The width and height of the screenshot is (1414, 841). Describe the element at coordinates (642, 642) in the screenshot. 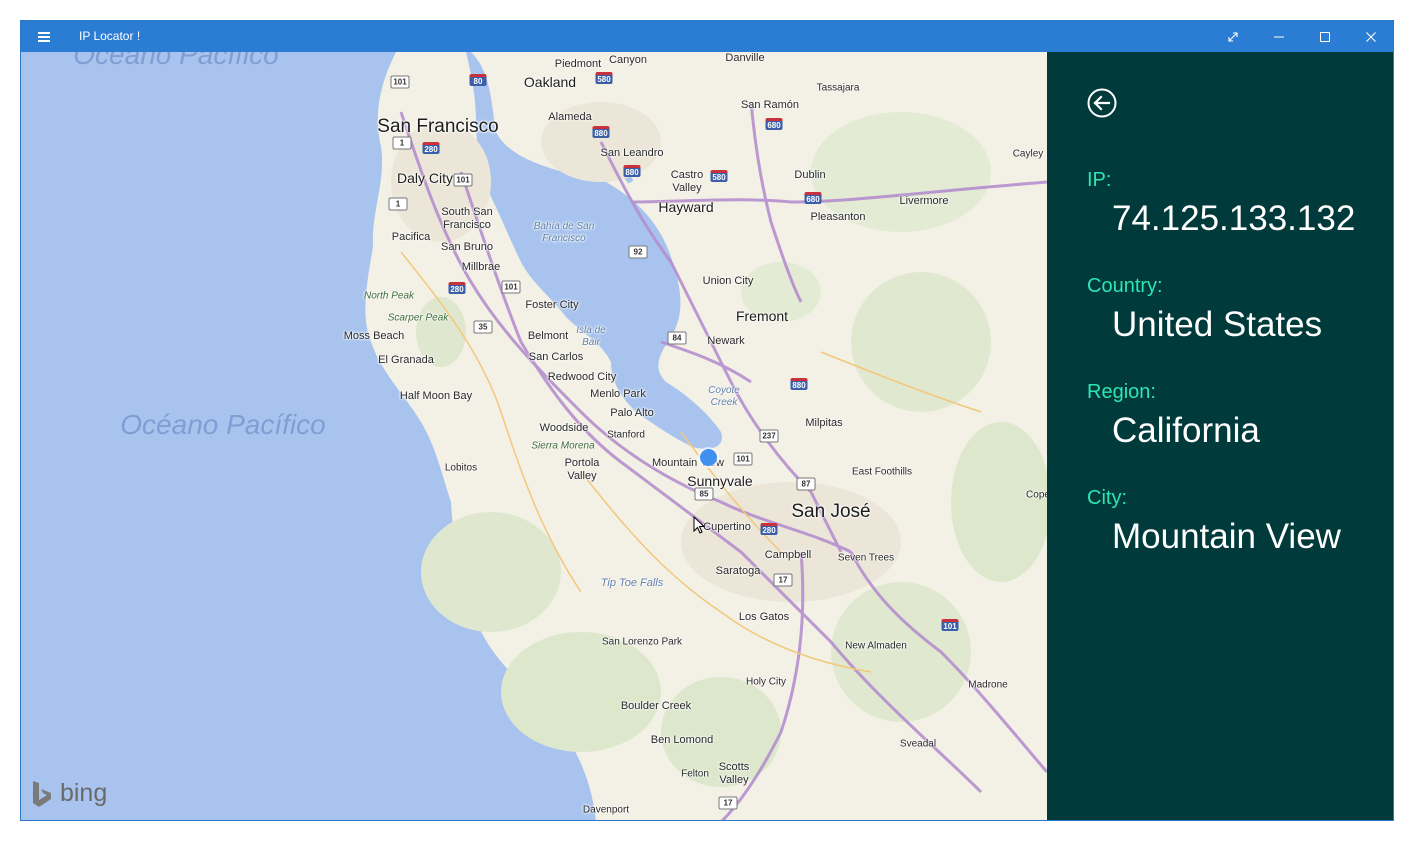

I see `map-label-san-lorenzo-park: San Lorenzo Park` at that location.